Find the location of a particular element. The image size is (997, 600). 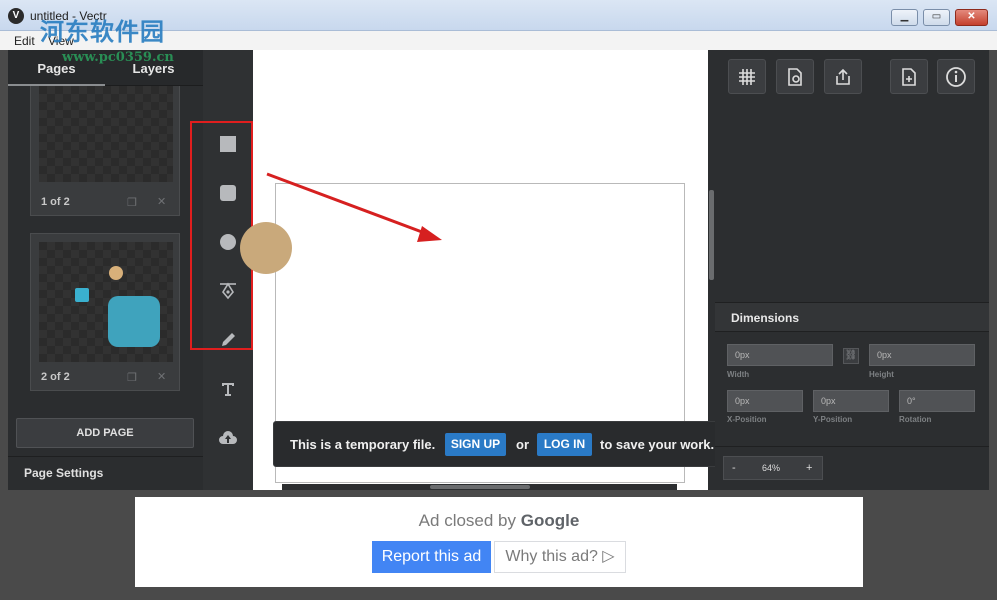

link-aspect-icon: ⛓ is located at coordinates (851, 356).